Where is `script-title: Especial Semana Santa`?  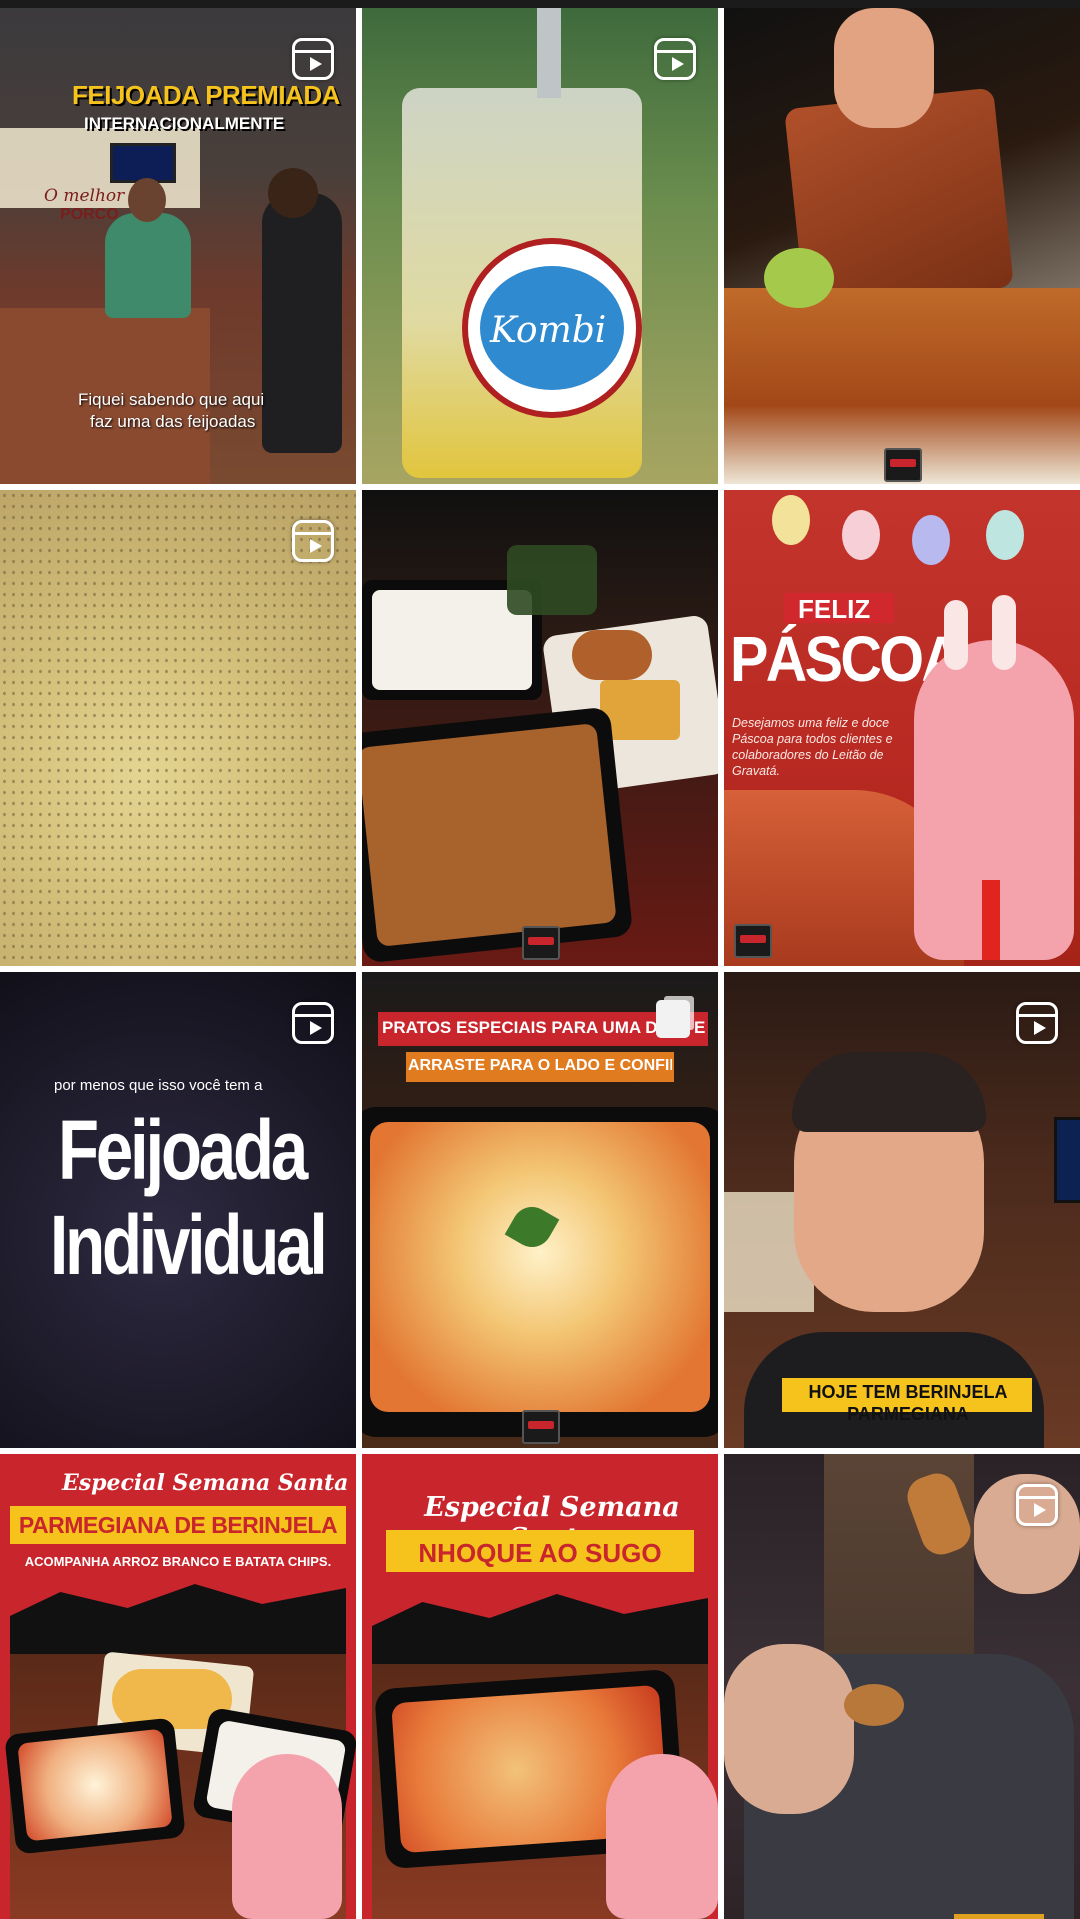
script-title: Especial Semana Santa is located at coordinates (205, 1483).